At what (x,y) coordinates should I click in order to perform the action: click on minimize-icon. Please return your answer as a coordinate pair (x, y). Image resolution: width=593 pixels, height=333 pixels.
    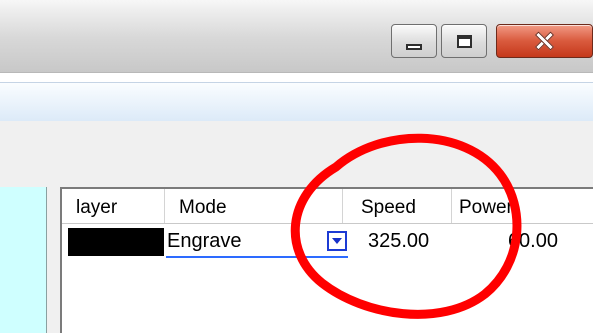
    Looking at the image, I should click on (414, 47).